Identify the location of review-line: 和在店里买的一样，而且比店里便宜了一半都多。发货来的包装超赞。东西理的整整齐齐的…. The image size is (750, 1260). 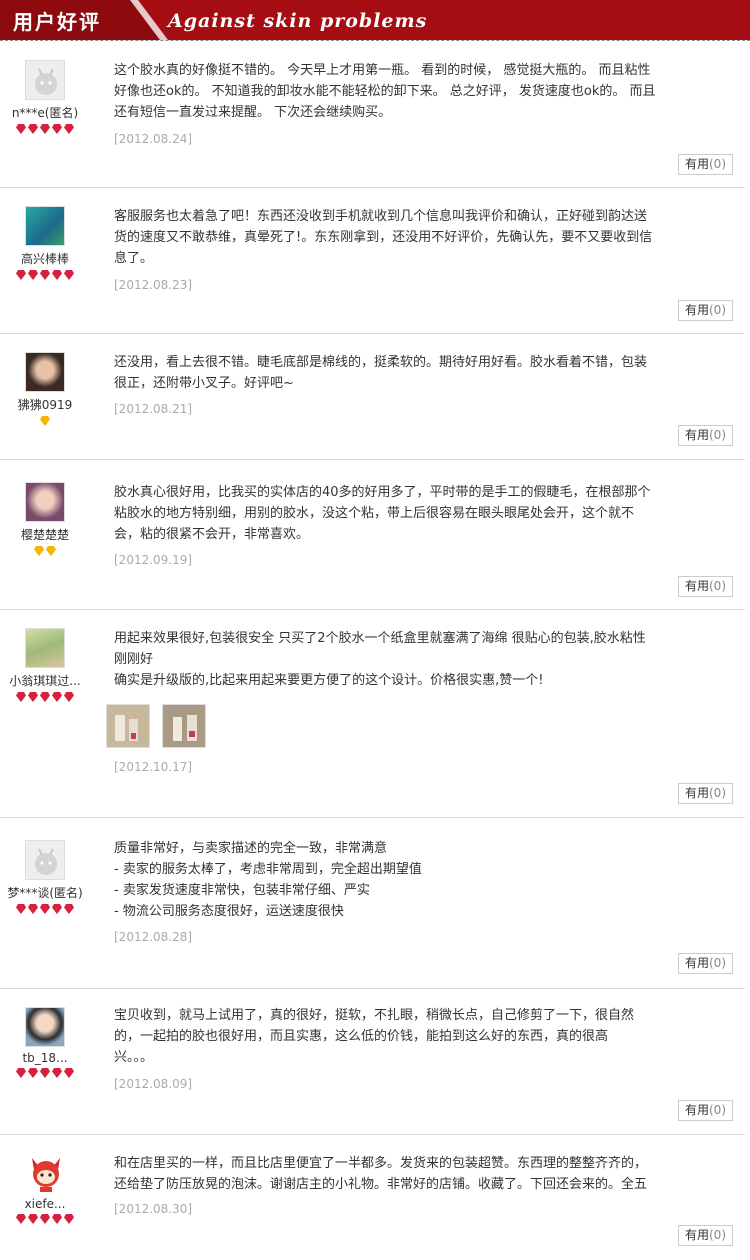
(381, 1163).